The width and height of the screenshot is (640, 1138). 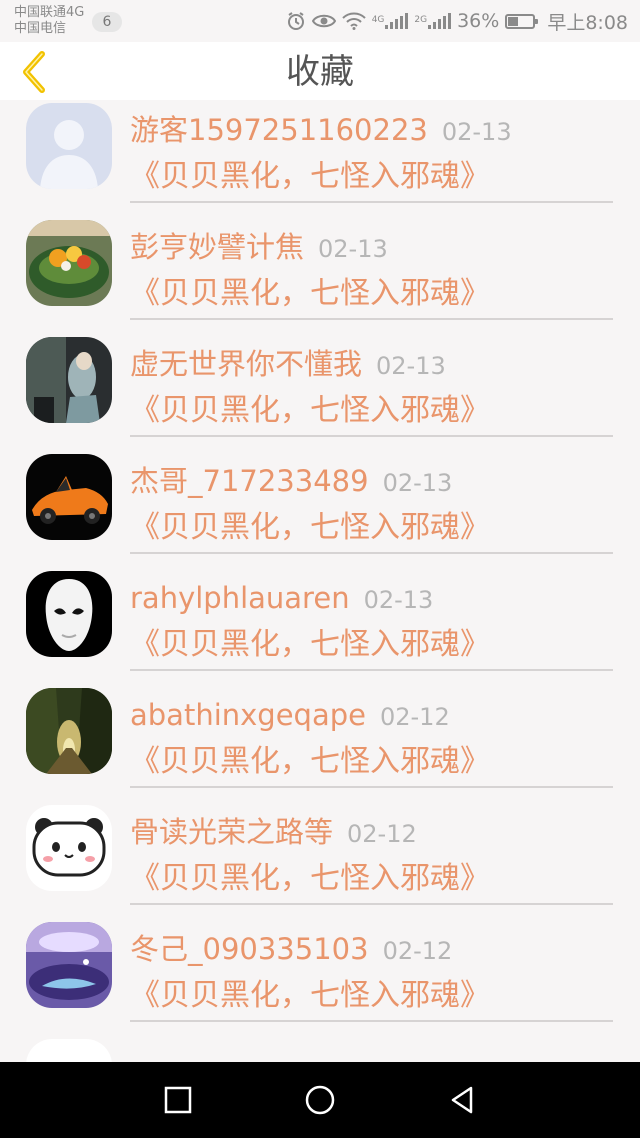 What do you see at coordinates (378, 20) in the screenshot?
I see `network-type-1: 4G` at bounding box center [378, 20].